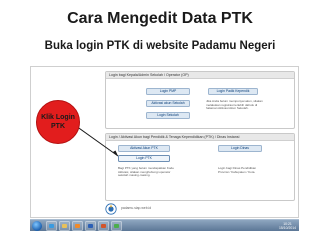  Describe the element at coordinates (227, 108) in the screenshot. I see `note-line: halaman Aktivasi Akun Sekolah.` at that location.